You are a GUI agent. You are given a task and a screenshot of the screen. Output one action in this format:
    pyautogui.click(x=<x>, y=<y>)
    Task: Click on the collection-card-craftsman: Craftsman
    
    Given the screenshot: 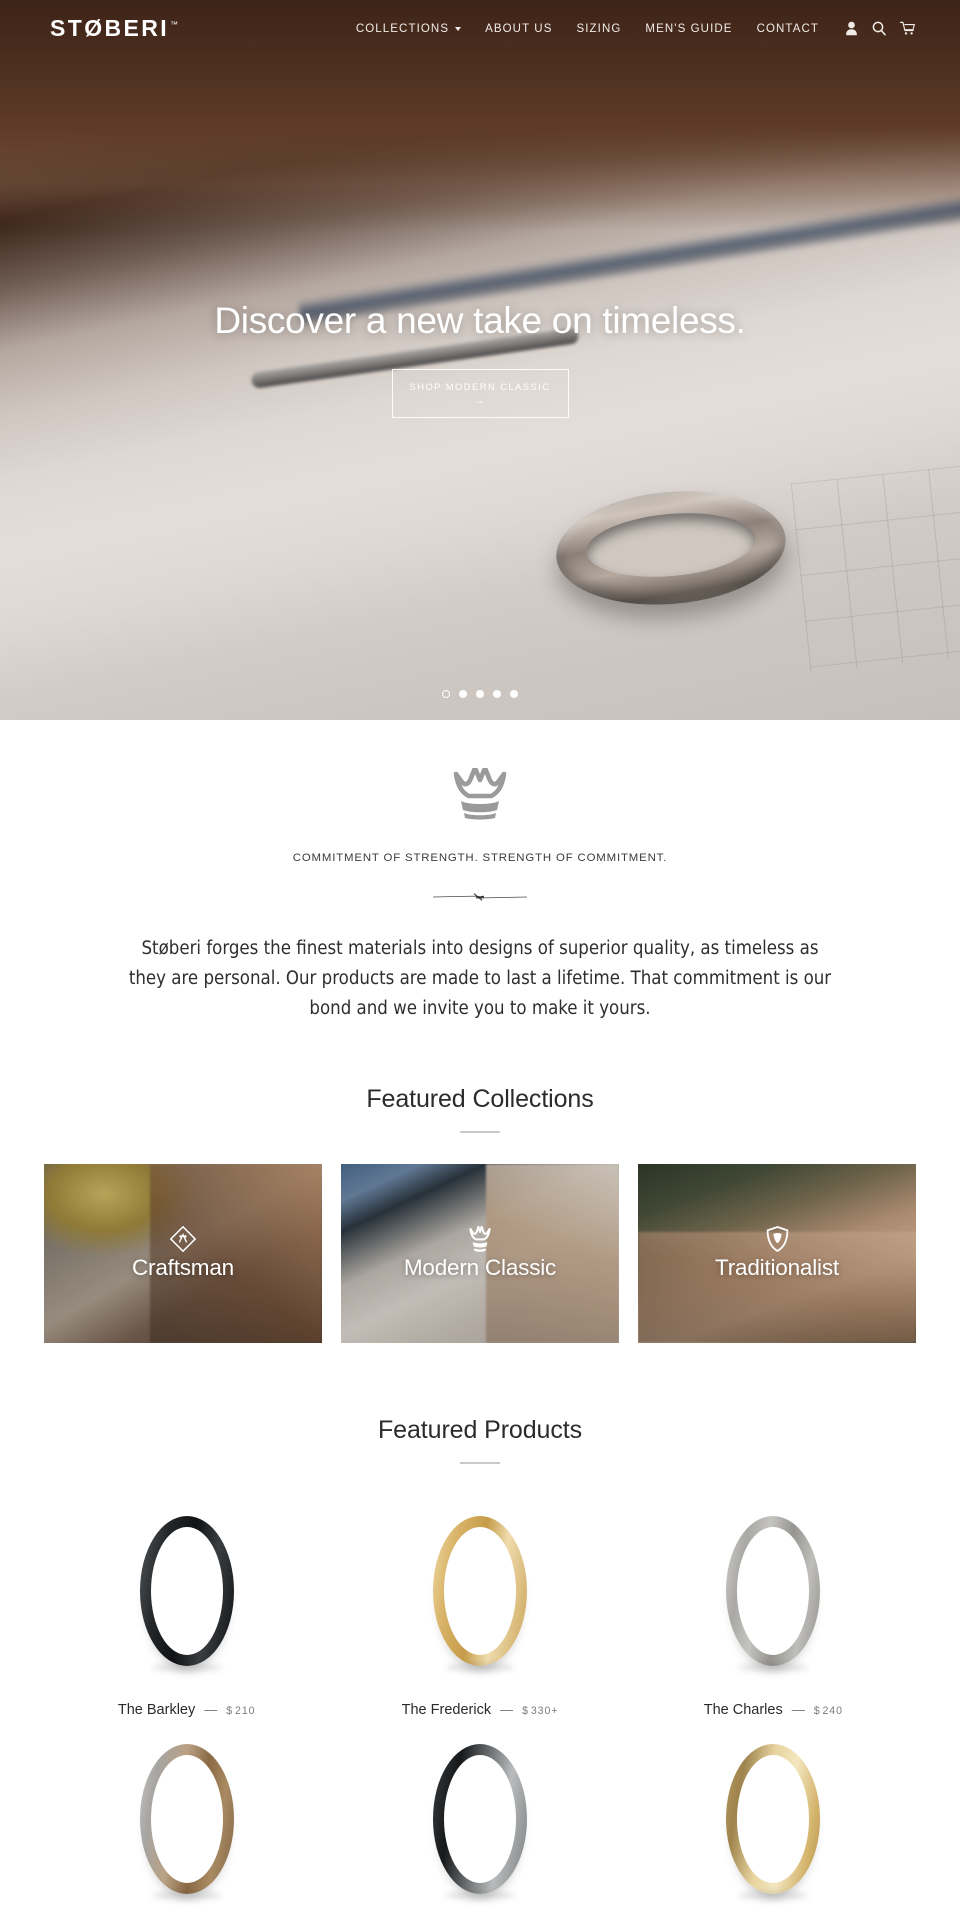 What is the action you would take?
    pyautogui.click(x=183, y=1253)
    